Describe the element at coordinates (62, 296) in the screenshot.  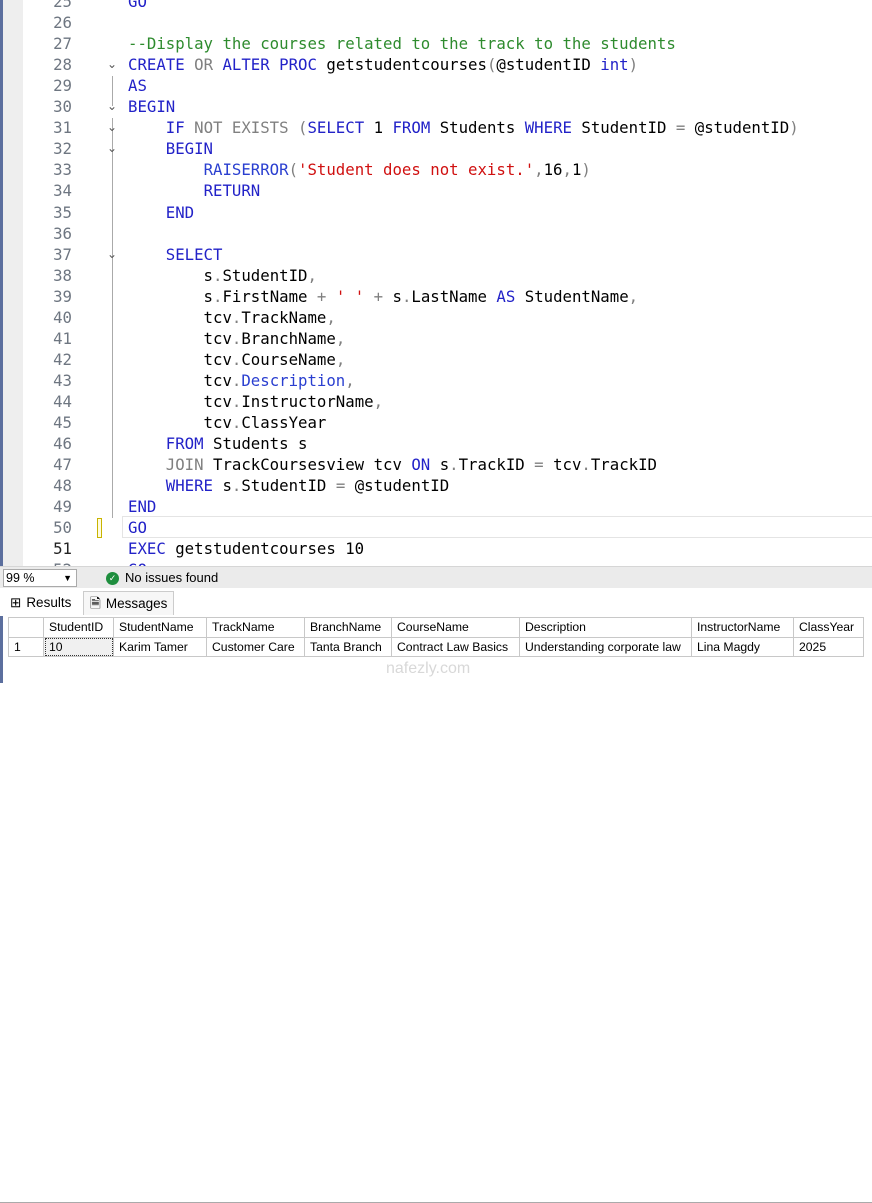
I see `line-number: 39` at that location.